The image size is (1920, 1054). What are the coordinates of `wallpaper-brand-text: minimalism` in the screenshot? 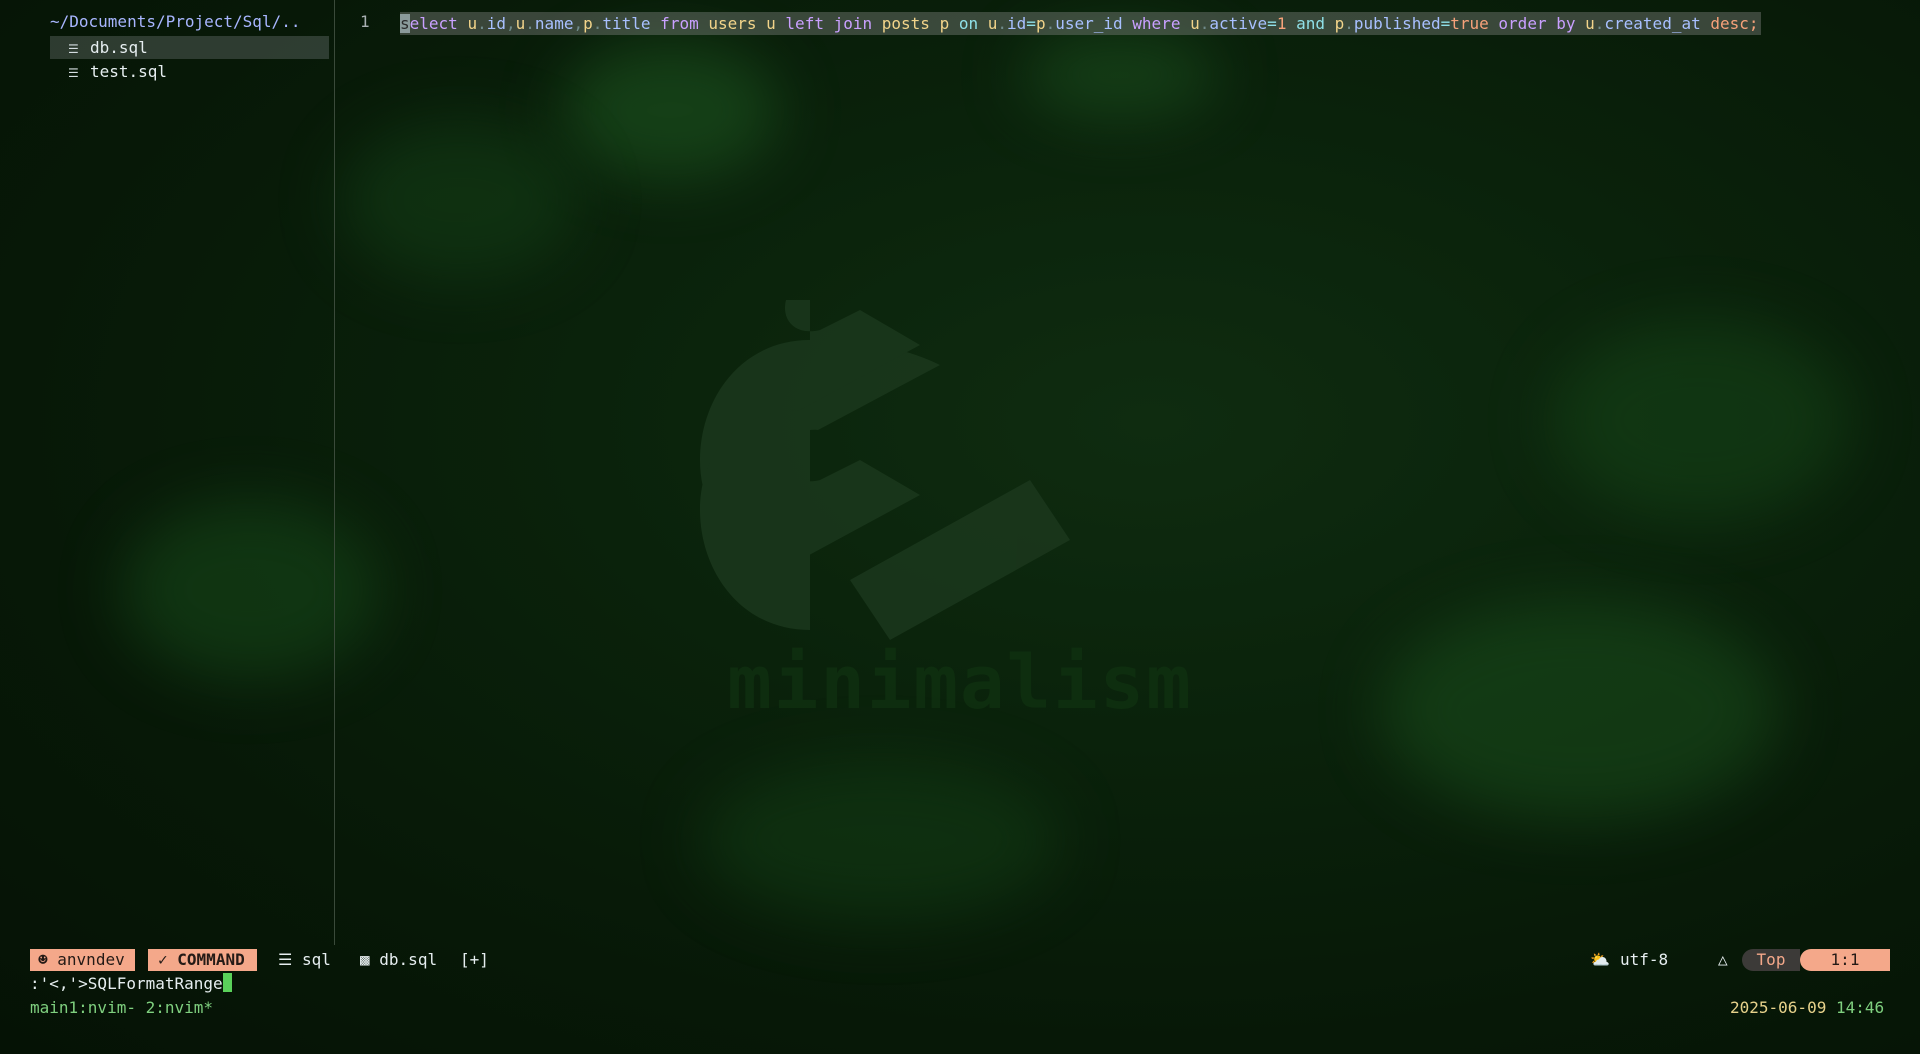 It's located at (960, 683).